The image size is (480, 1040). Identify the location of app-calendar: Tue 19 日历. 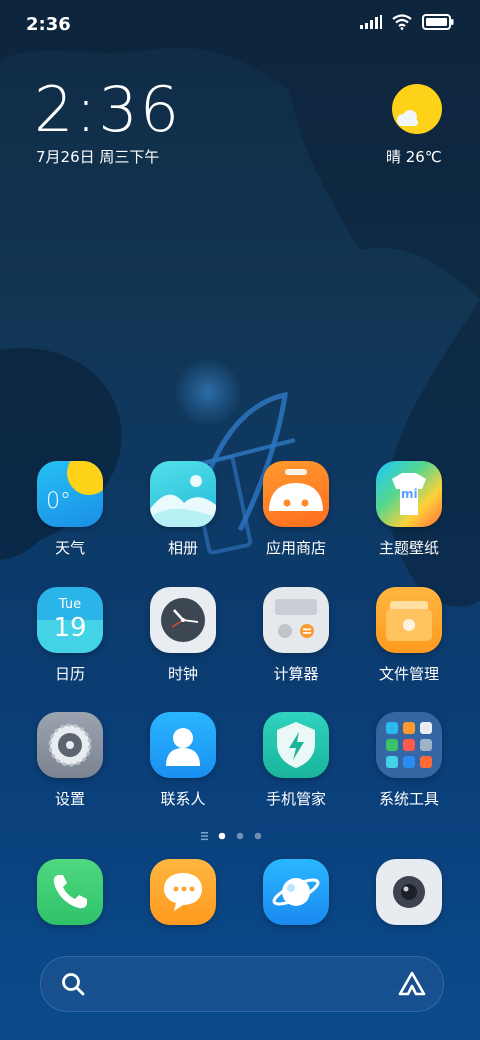
(70, 635).